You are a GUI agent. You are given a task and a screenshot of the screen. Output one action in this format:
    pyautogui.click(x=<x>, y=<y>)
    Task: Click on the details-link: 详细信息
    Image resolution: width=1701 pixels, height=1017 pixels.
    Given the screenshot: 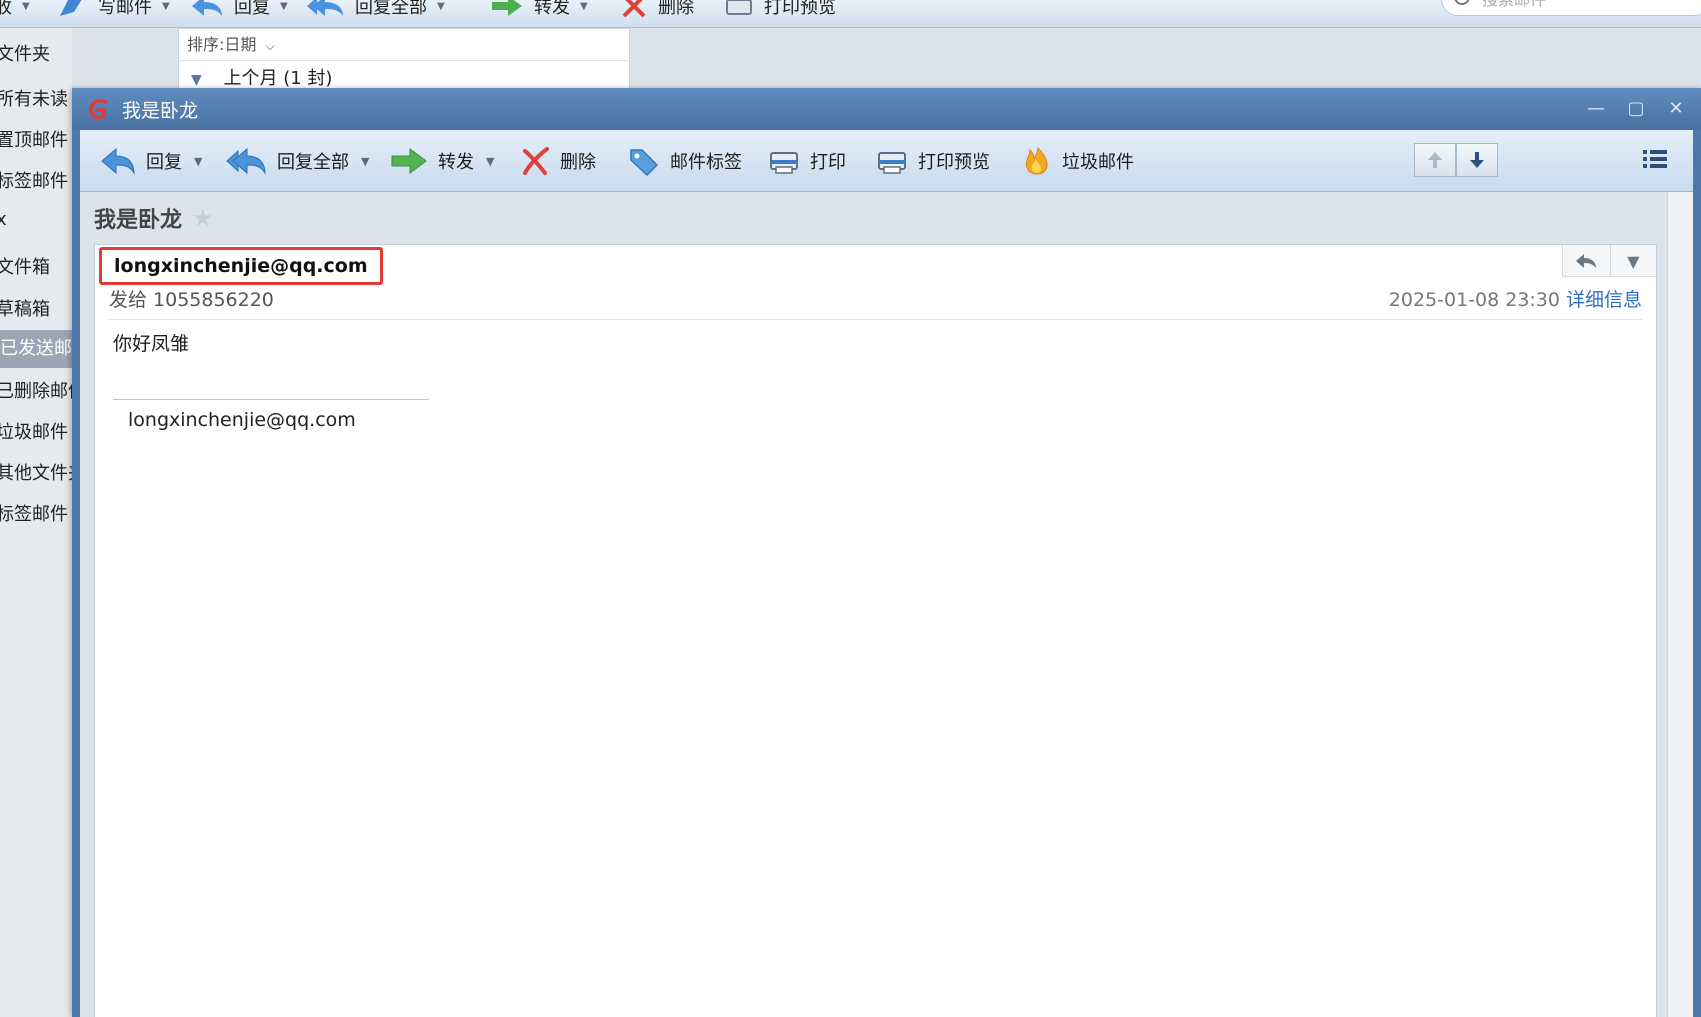 What is the action you would take?
    pyautogui.click(x=1604, y=300)
    